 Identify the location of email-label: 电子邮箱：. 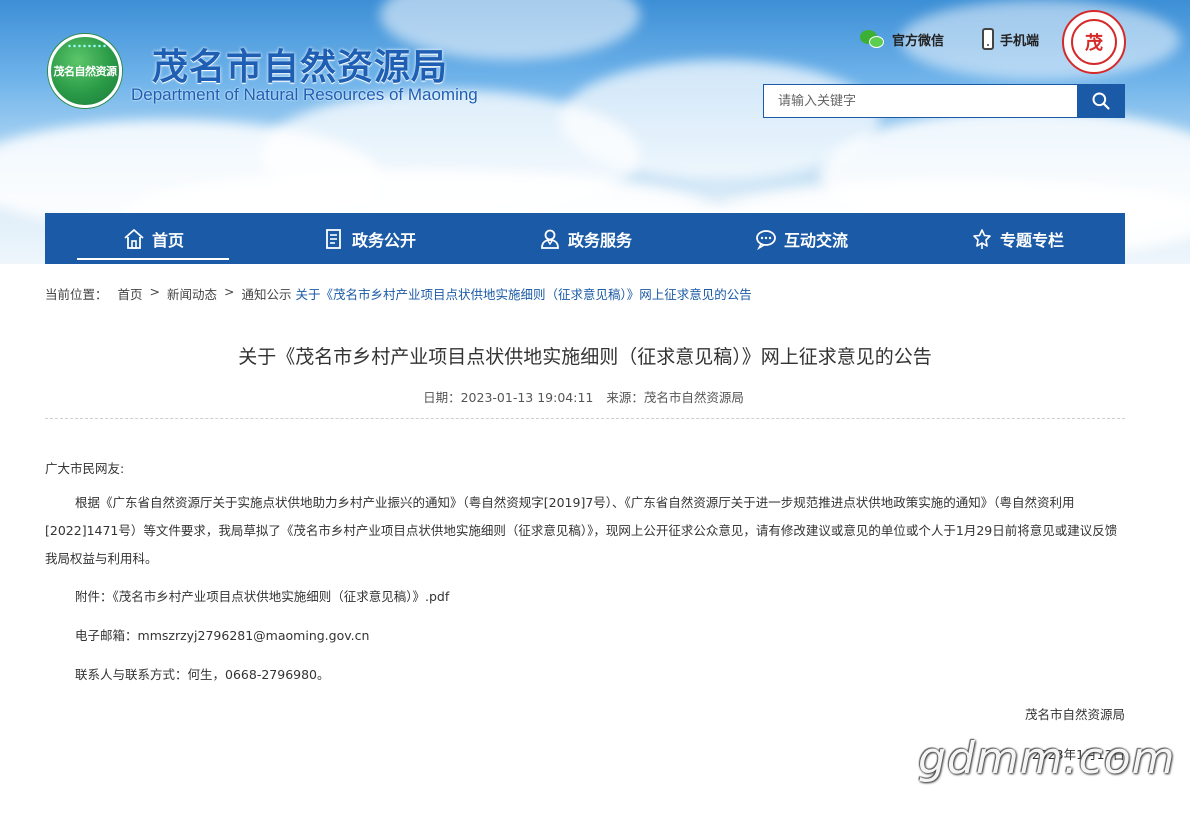
(106, 635).